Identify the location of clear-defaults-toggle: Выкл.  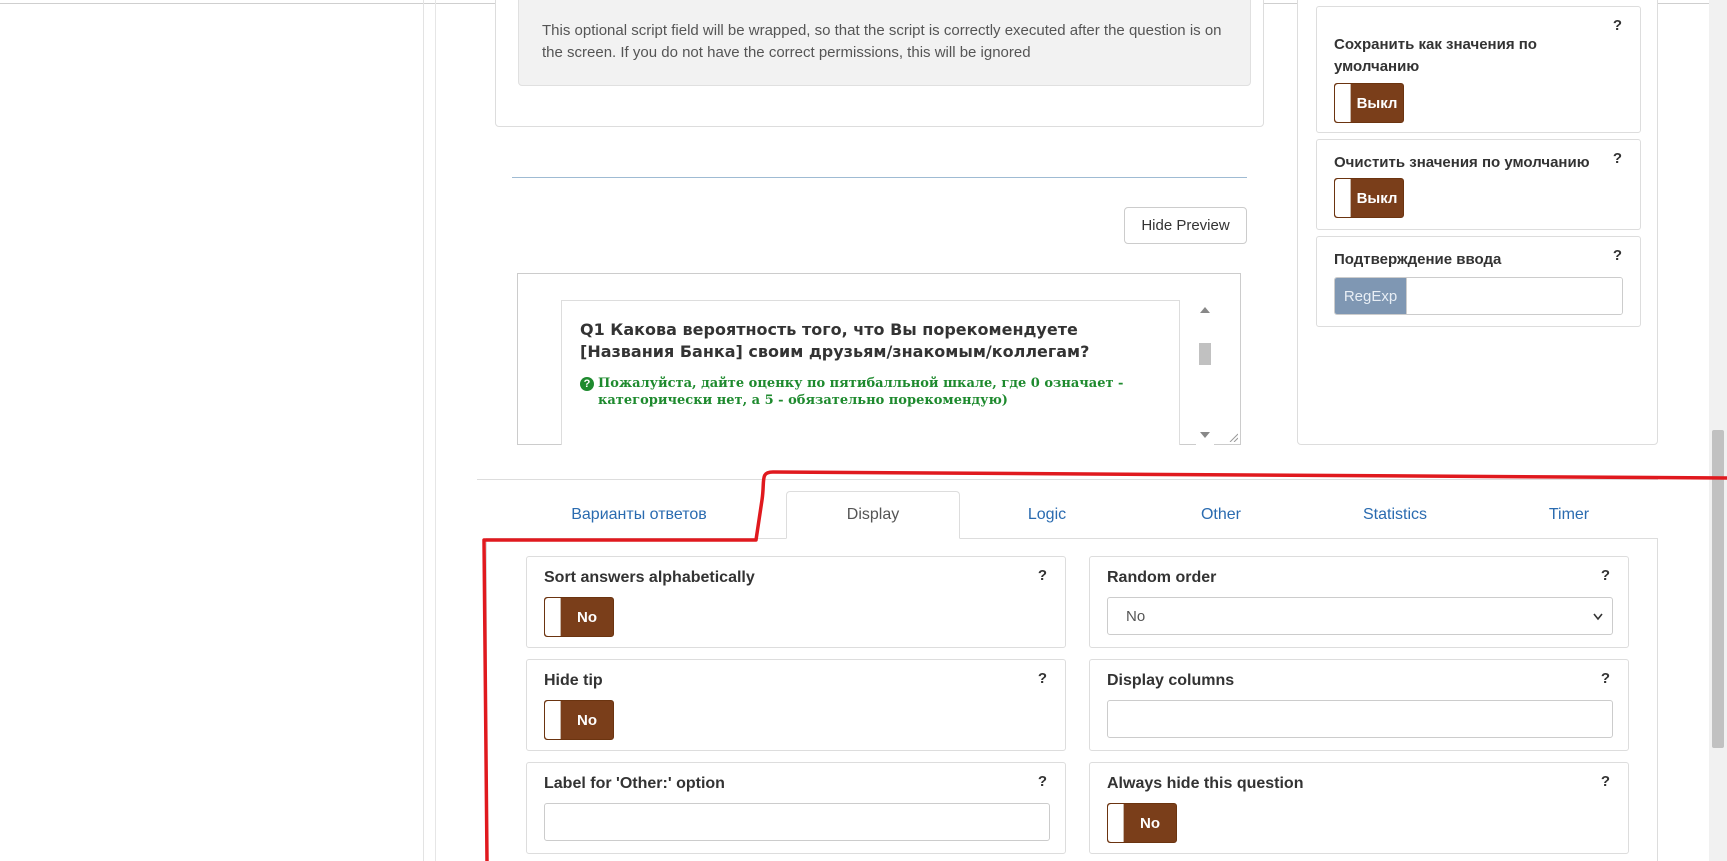
(1369, 198).